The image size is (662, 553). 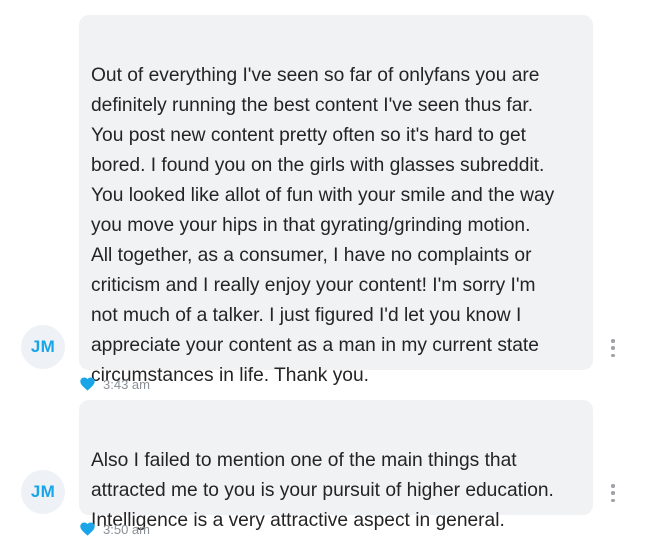 What do you see at coordinates (126, 529) in the screenshot?
I see `message-timestamp: 3:50 am` at bounding box center [126, 529].